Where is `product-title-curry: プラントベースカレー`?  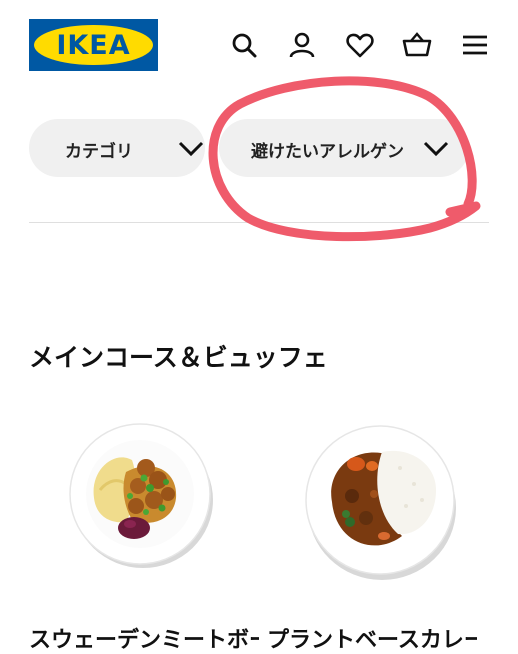 product-title-curry: プラントベースカレー is located at coordinates (372, 638).